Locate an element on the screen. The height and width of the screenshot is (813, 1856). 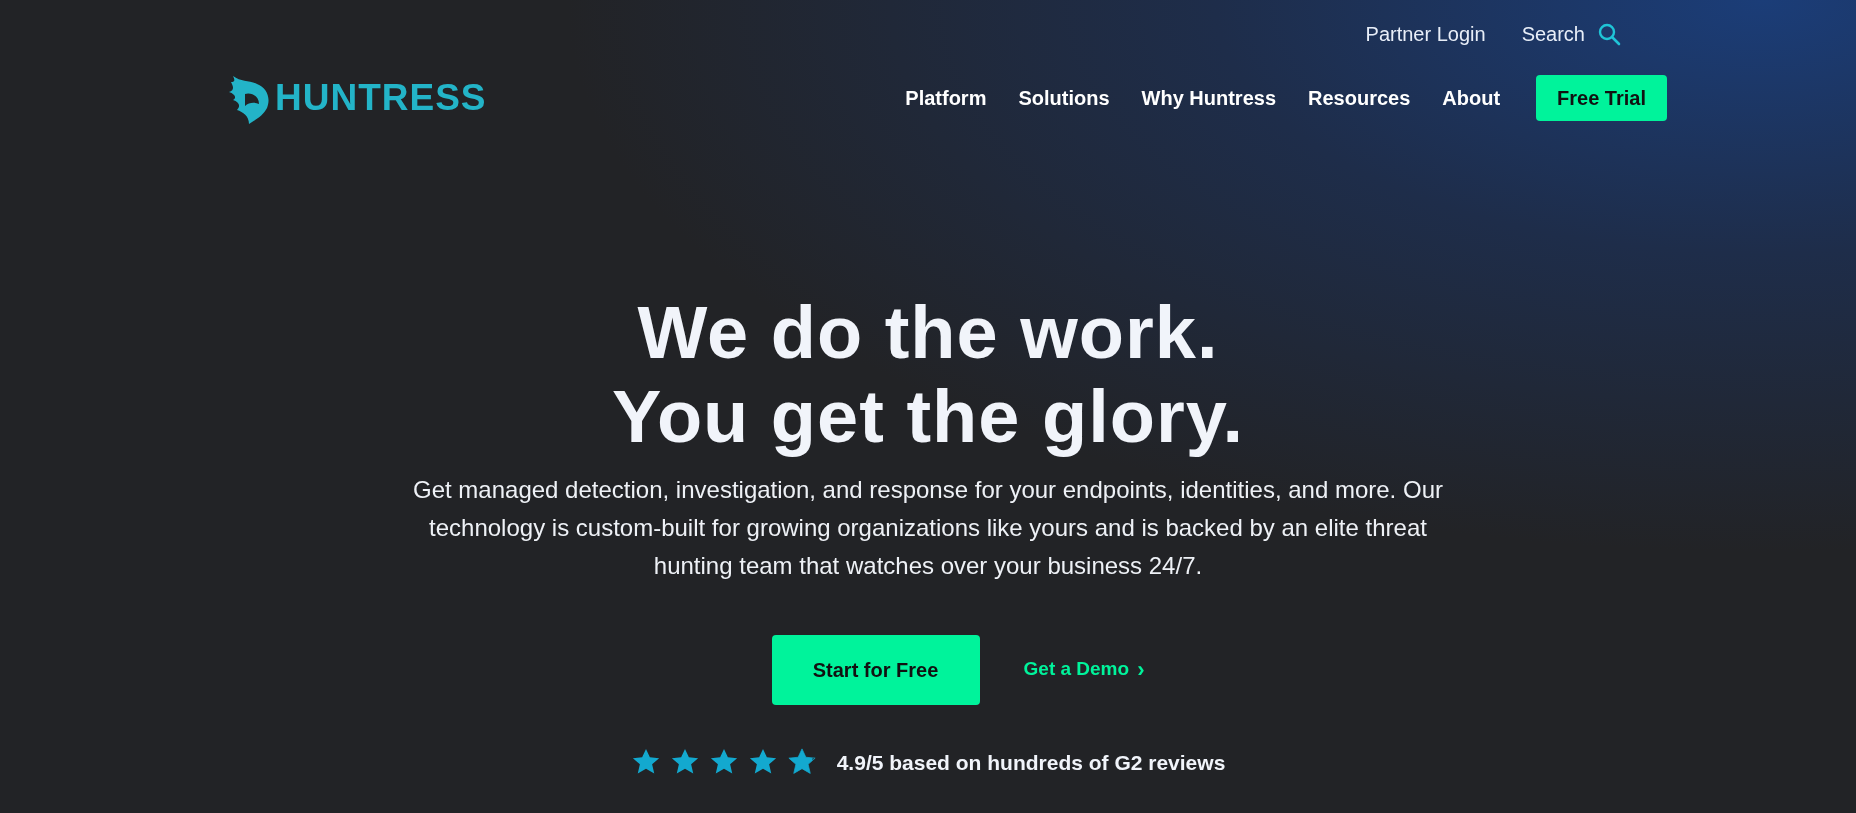
nav-link: About is located at coordinates (1471, 97).